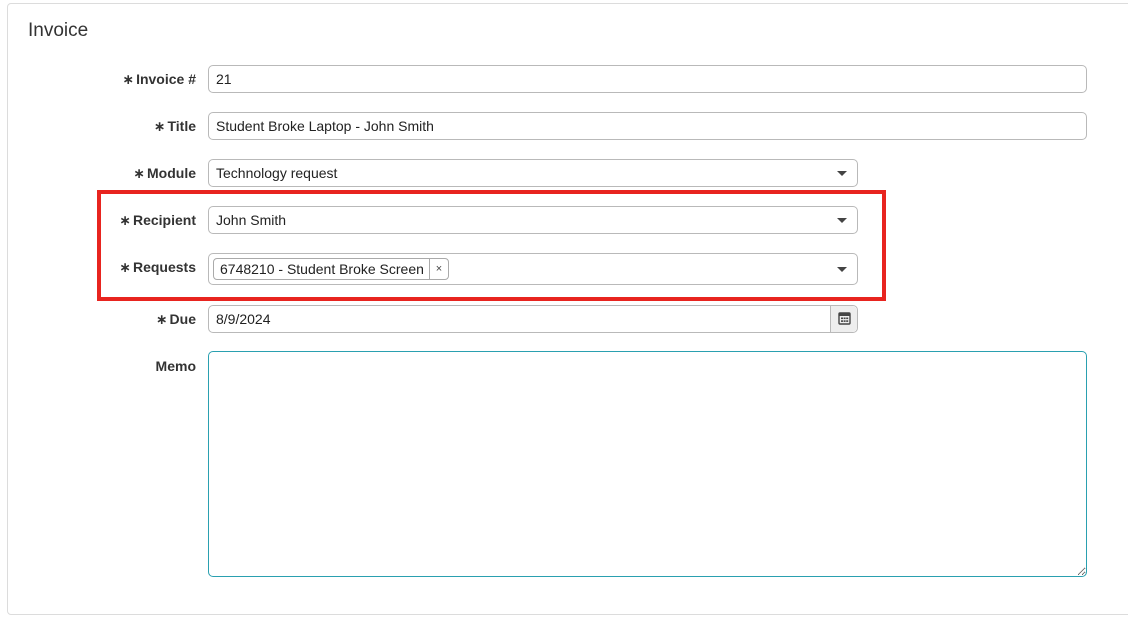  Describe the element at coordinates (251, 220) in the screenshot. I see `recipient-value: John Smith` at that location.